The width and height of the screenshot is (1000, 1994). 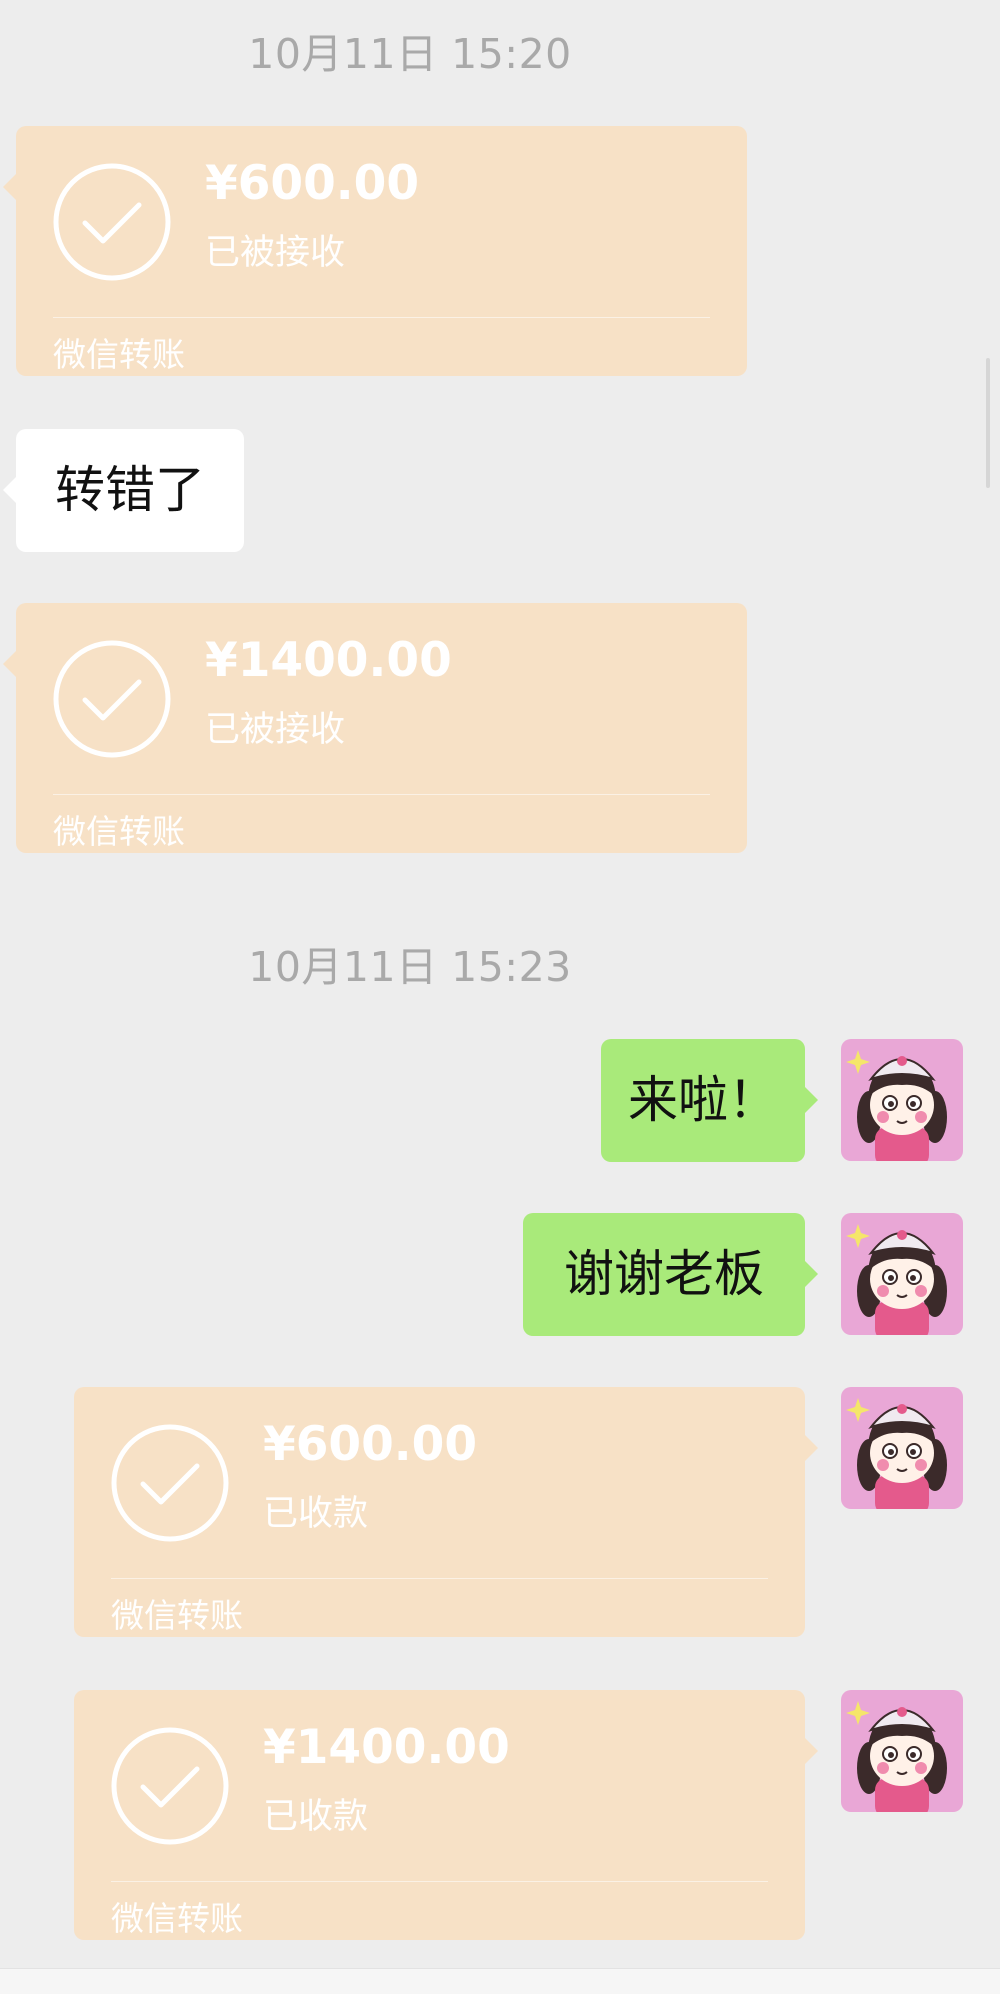 What do you see at coordinates (410, 54) in the screenshot?
I see `chat-timestamp: 10月11日 15:20` at bounding box center [410, 54].